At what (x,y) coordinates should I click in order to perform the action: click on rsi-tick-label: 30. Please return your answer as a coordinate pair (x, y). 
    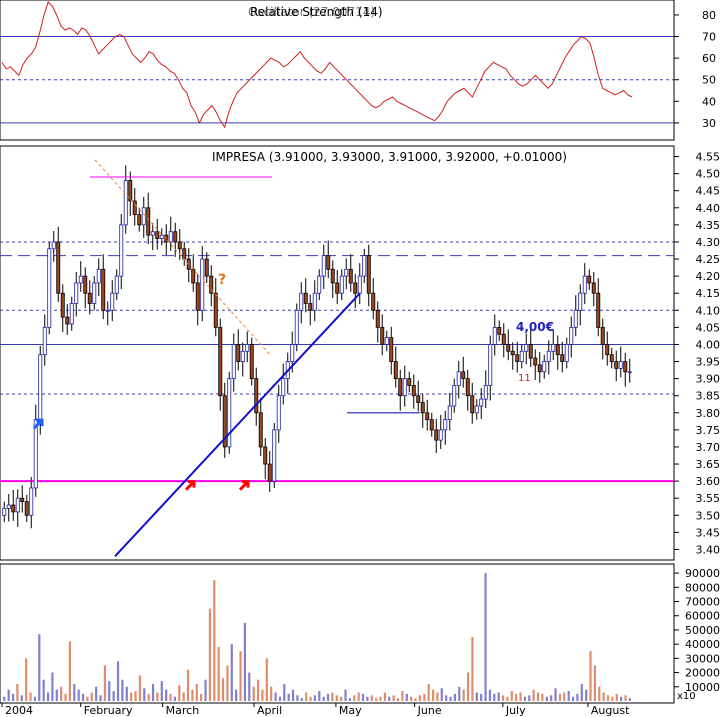
    Looking at the image, I should click on (709, 123).